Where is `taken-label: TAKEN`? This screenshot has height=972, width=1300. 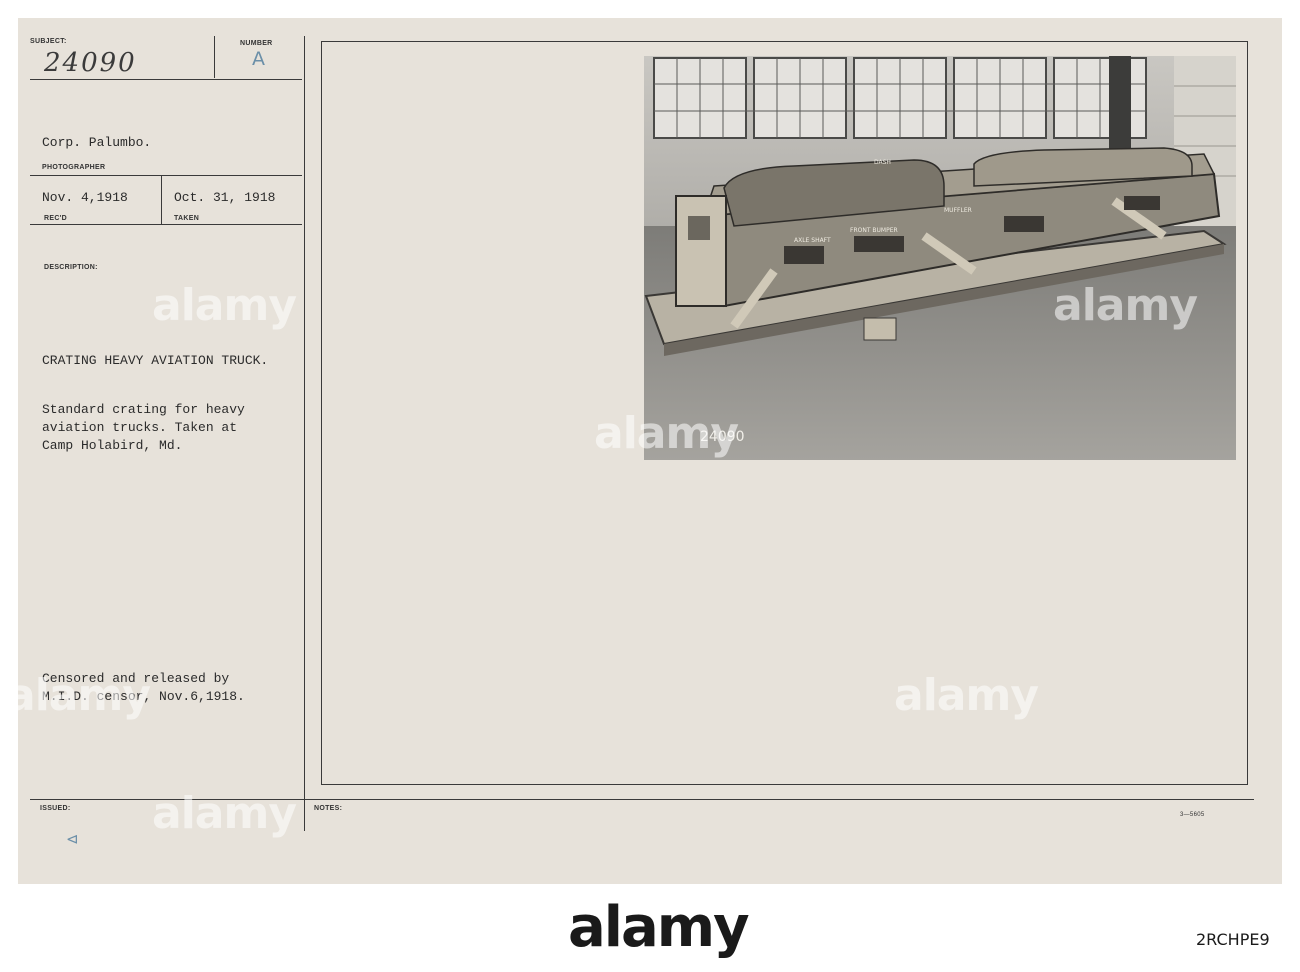
taken-label: TAKEN is located at coordinates (187, 218).